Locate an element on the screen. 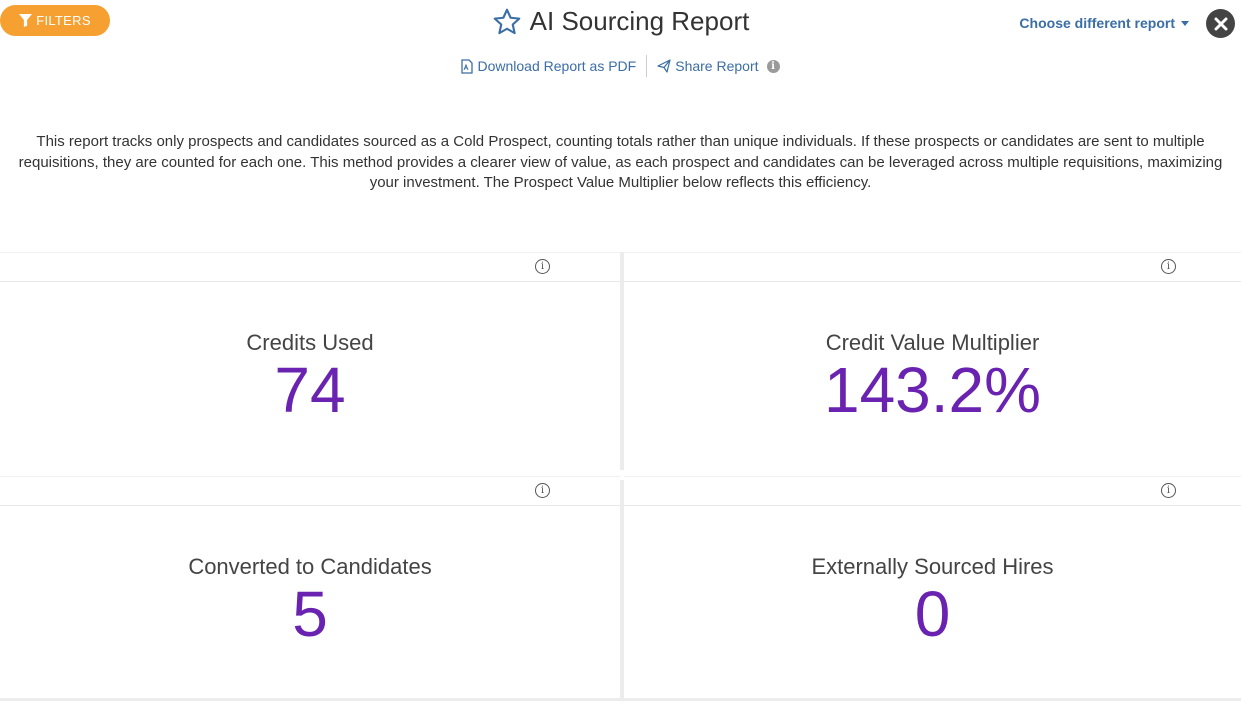 Image resolution: width=1241 pixels, height=724 pixels. metric-label: Credit Value Multiplier is located at coordinates (932, 342).